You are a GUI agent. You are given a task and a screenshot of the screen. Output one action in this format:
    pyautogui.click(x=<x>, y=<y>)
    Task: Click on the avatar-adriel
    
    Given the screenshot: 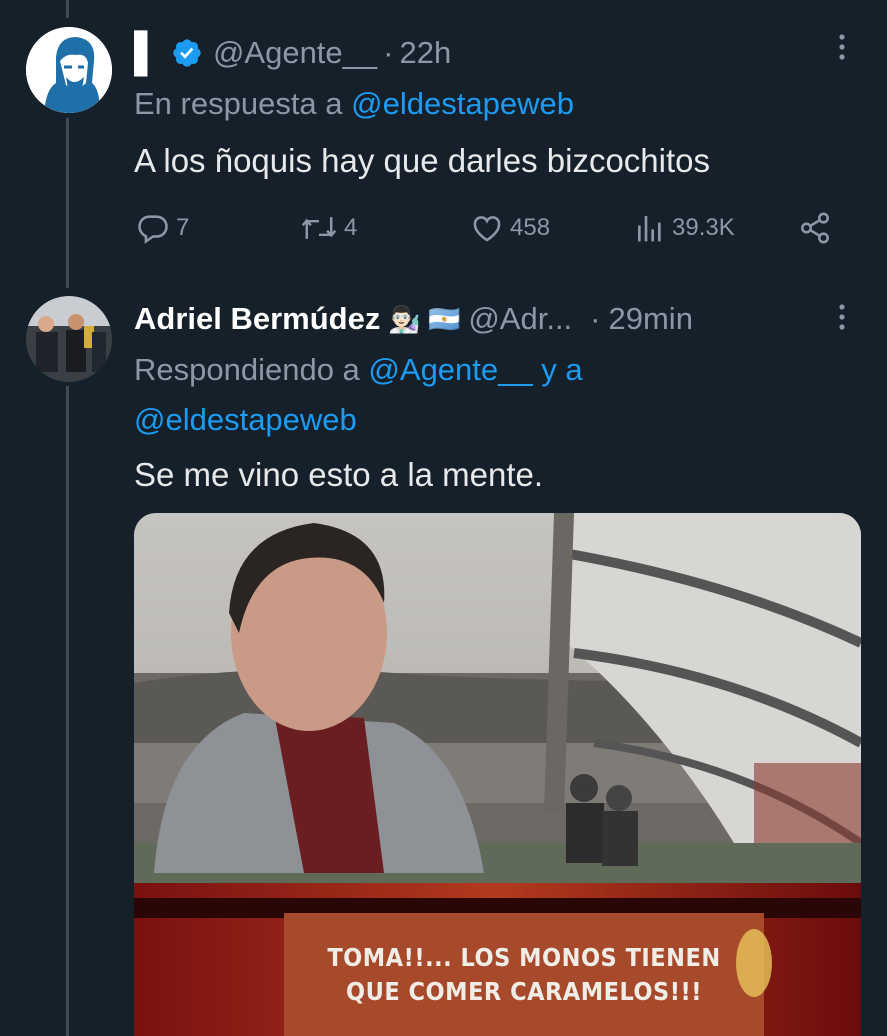 What is the action you would take?
    pyautogui.click(x=69, y=339)
    